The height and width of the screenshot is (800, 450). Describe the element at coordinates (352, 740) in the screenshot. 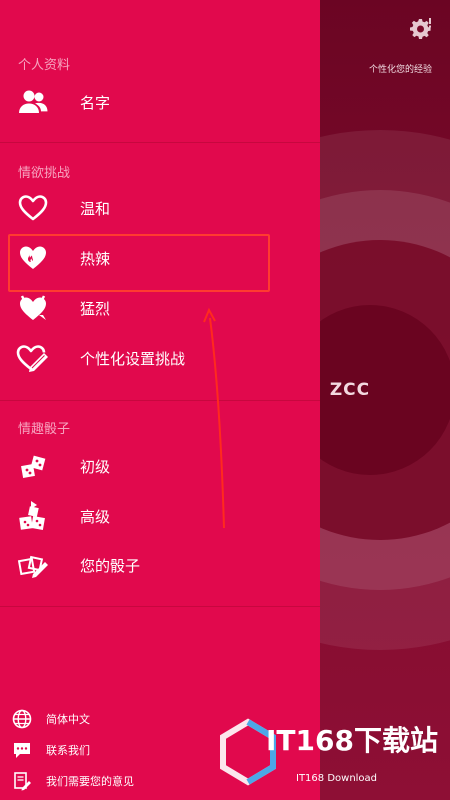

I see `watermark-text: IT168下载站` at that location.